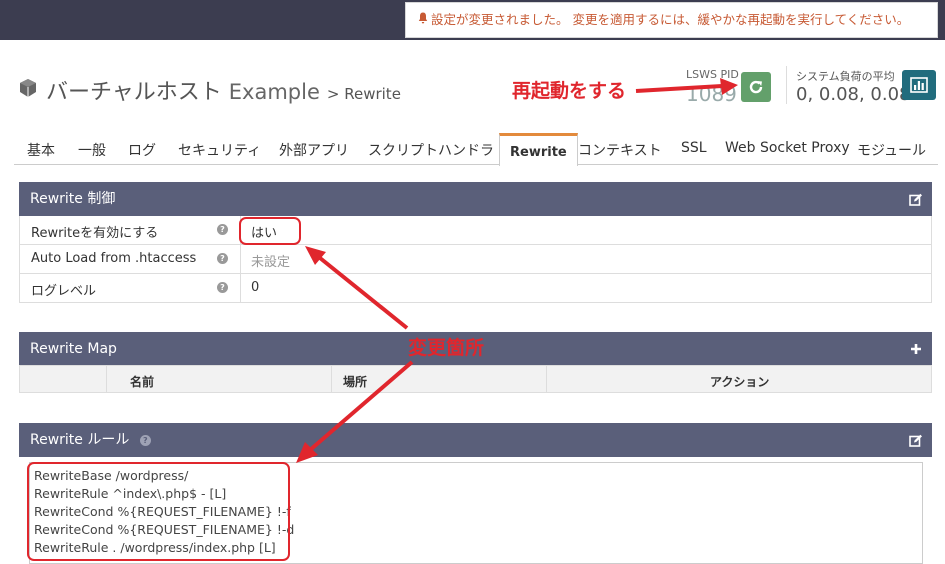 Image resolution: width=945 pixels, height=564 pixels. What do you see at coordinates (114, 258) in the screenshot?
I see `setting-label: Auto Load from .htaccess` at bounding box center [114, 258].